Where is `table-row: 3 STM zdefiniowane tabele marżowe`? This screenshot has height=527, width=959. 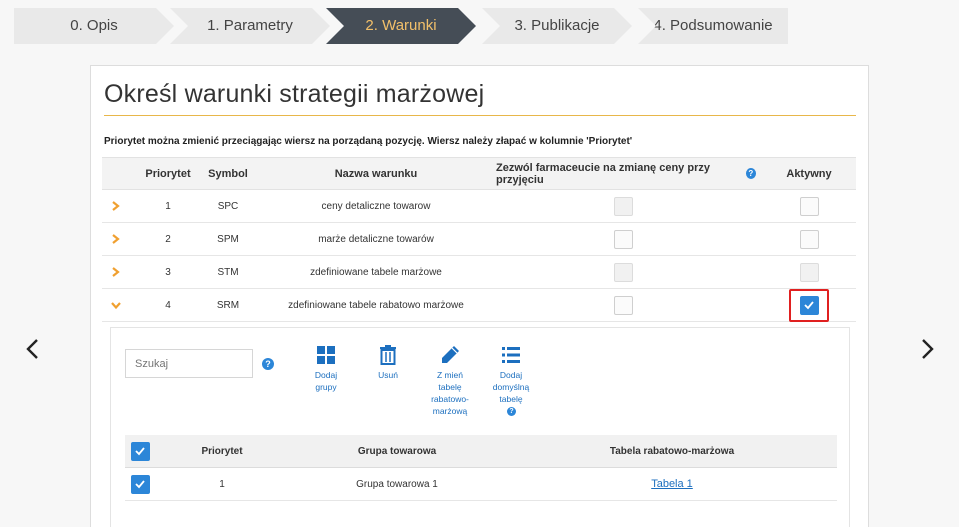 table-row: 3 STM zdefiniowane tabele marżowe is located at coordinates (479, 272).